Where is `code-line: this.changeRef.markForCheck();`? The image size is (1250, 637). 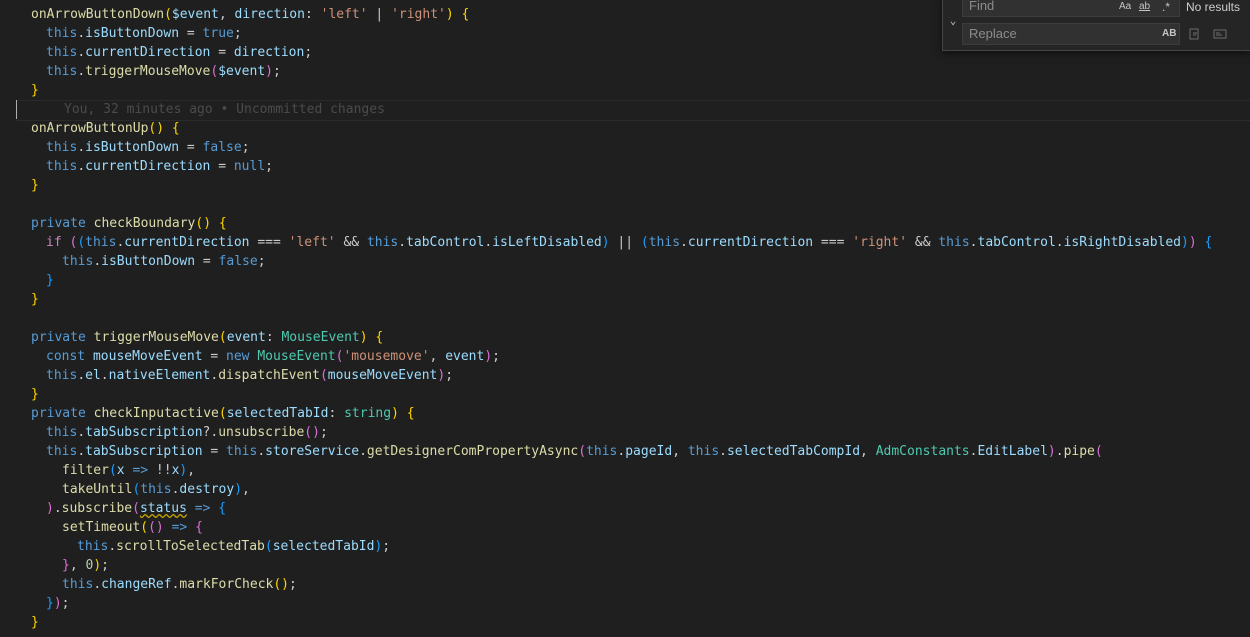 code-line: this.changeRef.markForCheck(); is located at coordinates (179, 584).